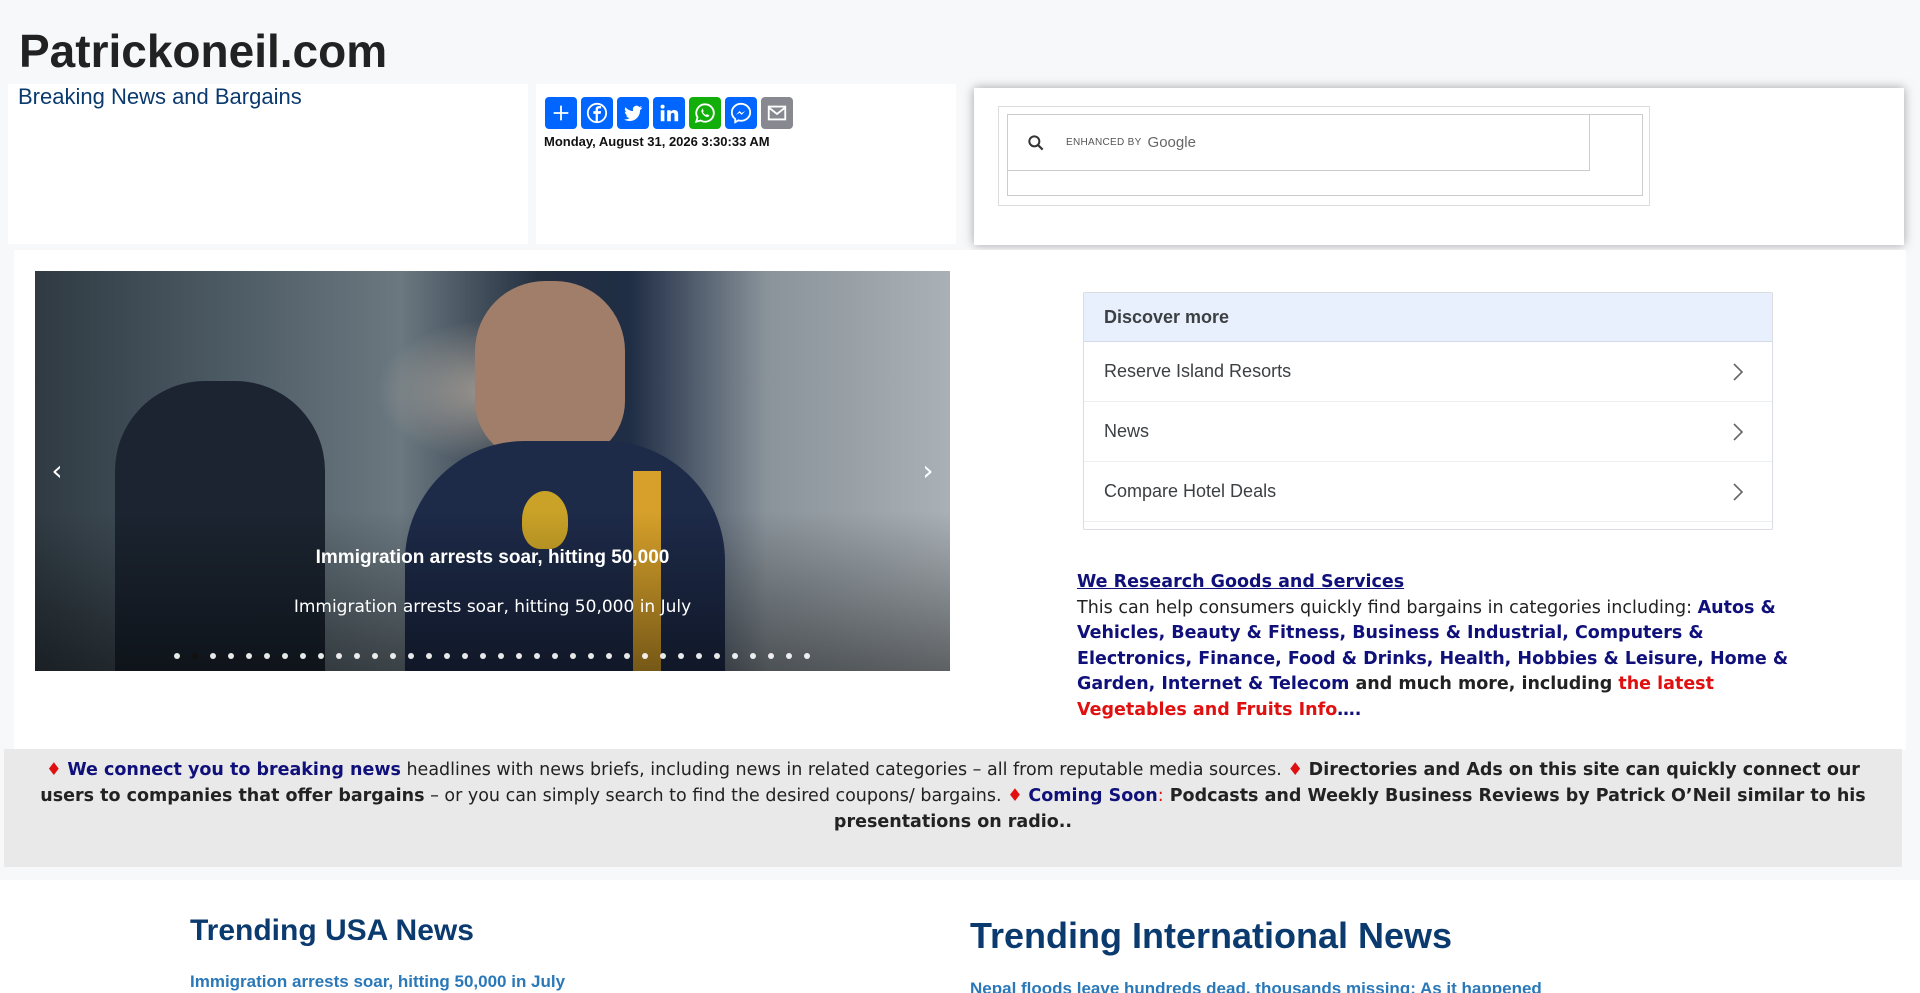 The width and height of the screenshot is (1920, 993). What do you see at coordinates (597, 113) in the screenshot?
I see `facebook-icon` at bounding box center [597, 113].